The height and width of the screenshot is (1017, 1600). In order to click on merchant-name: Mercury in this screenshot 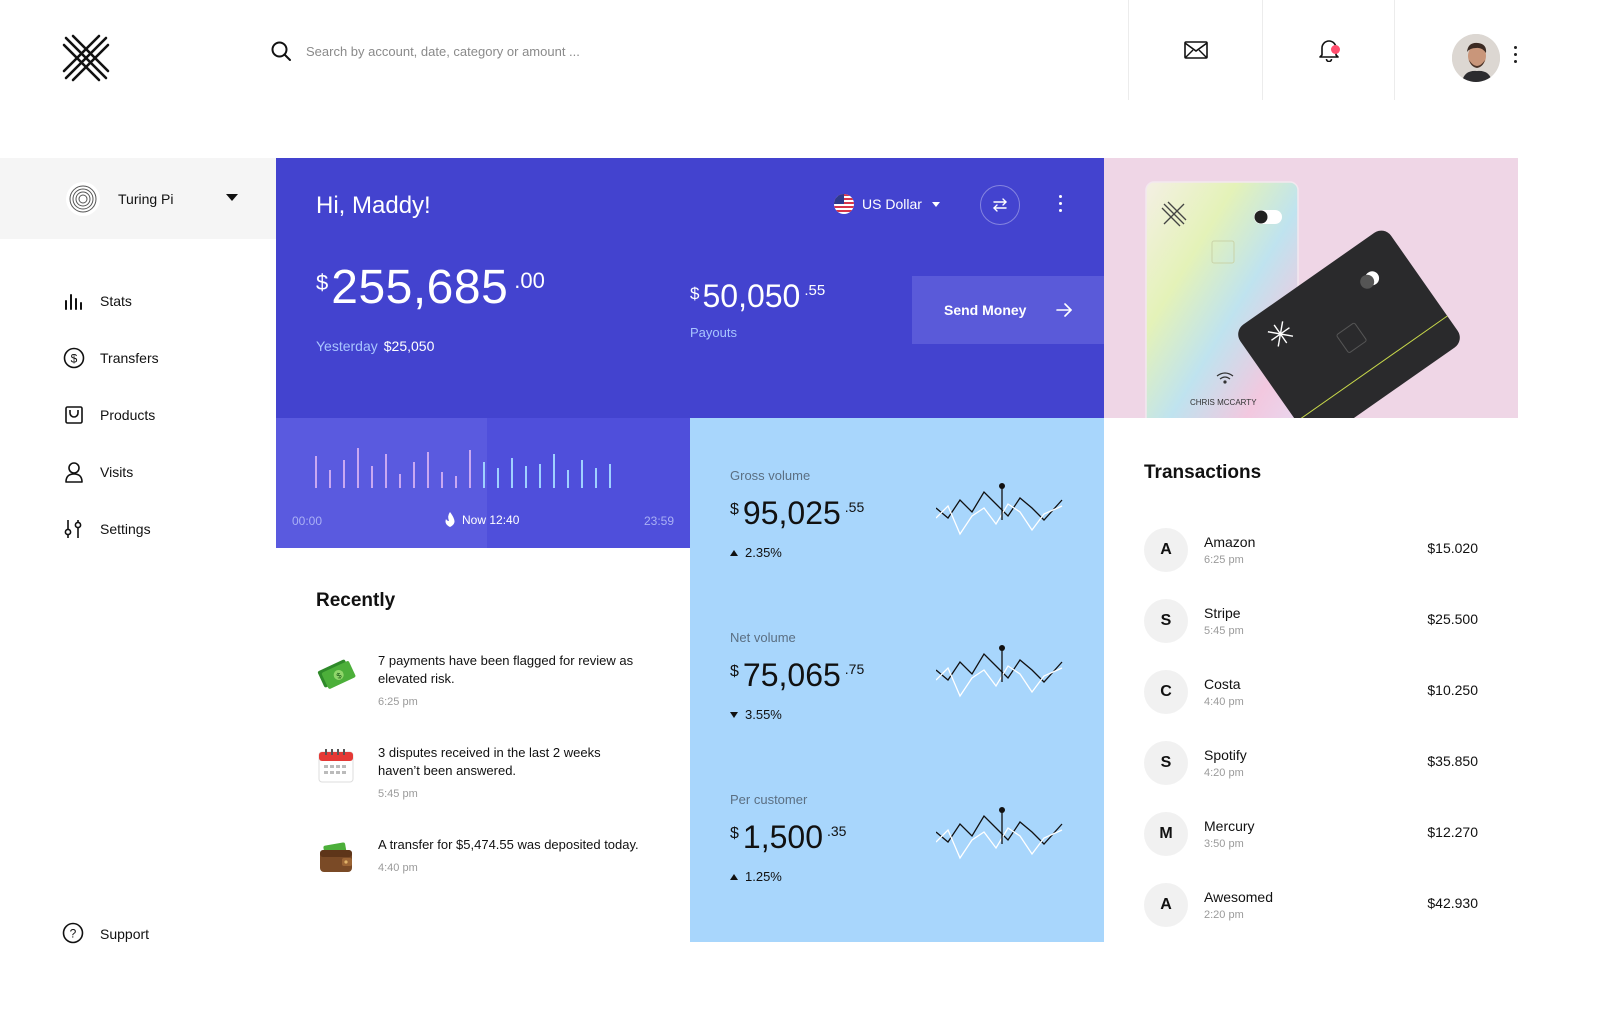, I will do `click(1229, 825)`.